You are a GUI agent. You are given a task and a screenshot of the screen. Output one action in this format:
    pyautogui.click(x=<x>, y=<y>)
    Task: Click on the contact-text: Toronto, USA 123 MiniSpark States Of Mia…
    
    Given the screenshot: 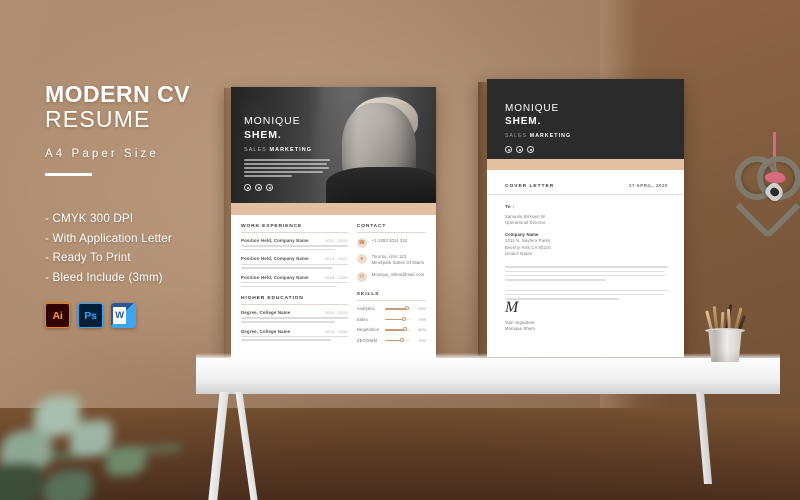 What is the action you would take?
    pyautogui.click(x=397, y=260)
    